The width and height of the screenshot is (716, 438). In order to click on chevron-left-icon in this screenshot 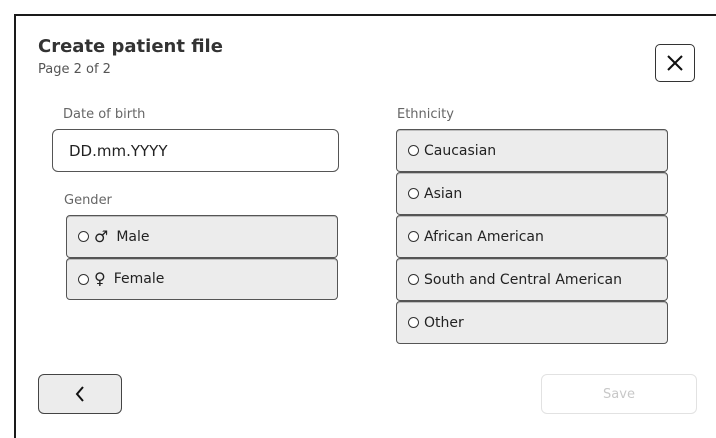, I will do `click(79, 394)`.